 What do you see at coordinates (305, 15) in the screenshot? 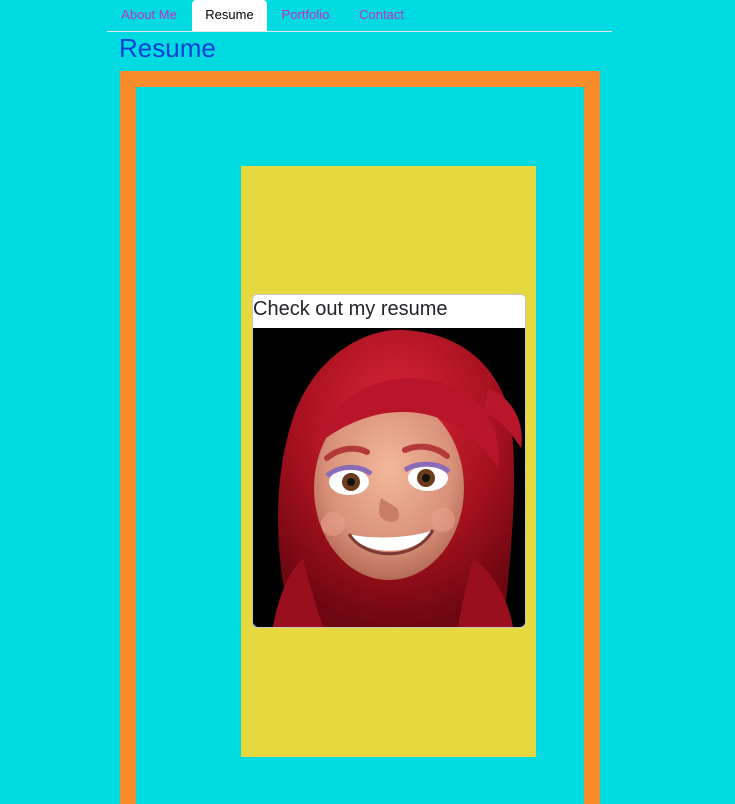
I see `tab-portfolio: Portfolio` at bounding box center [305, 15].